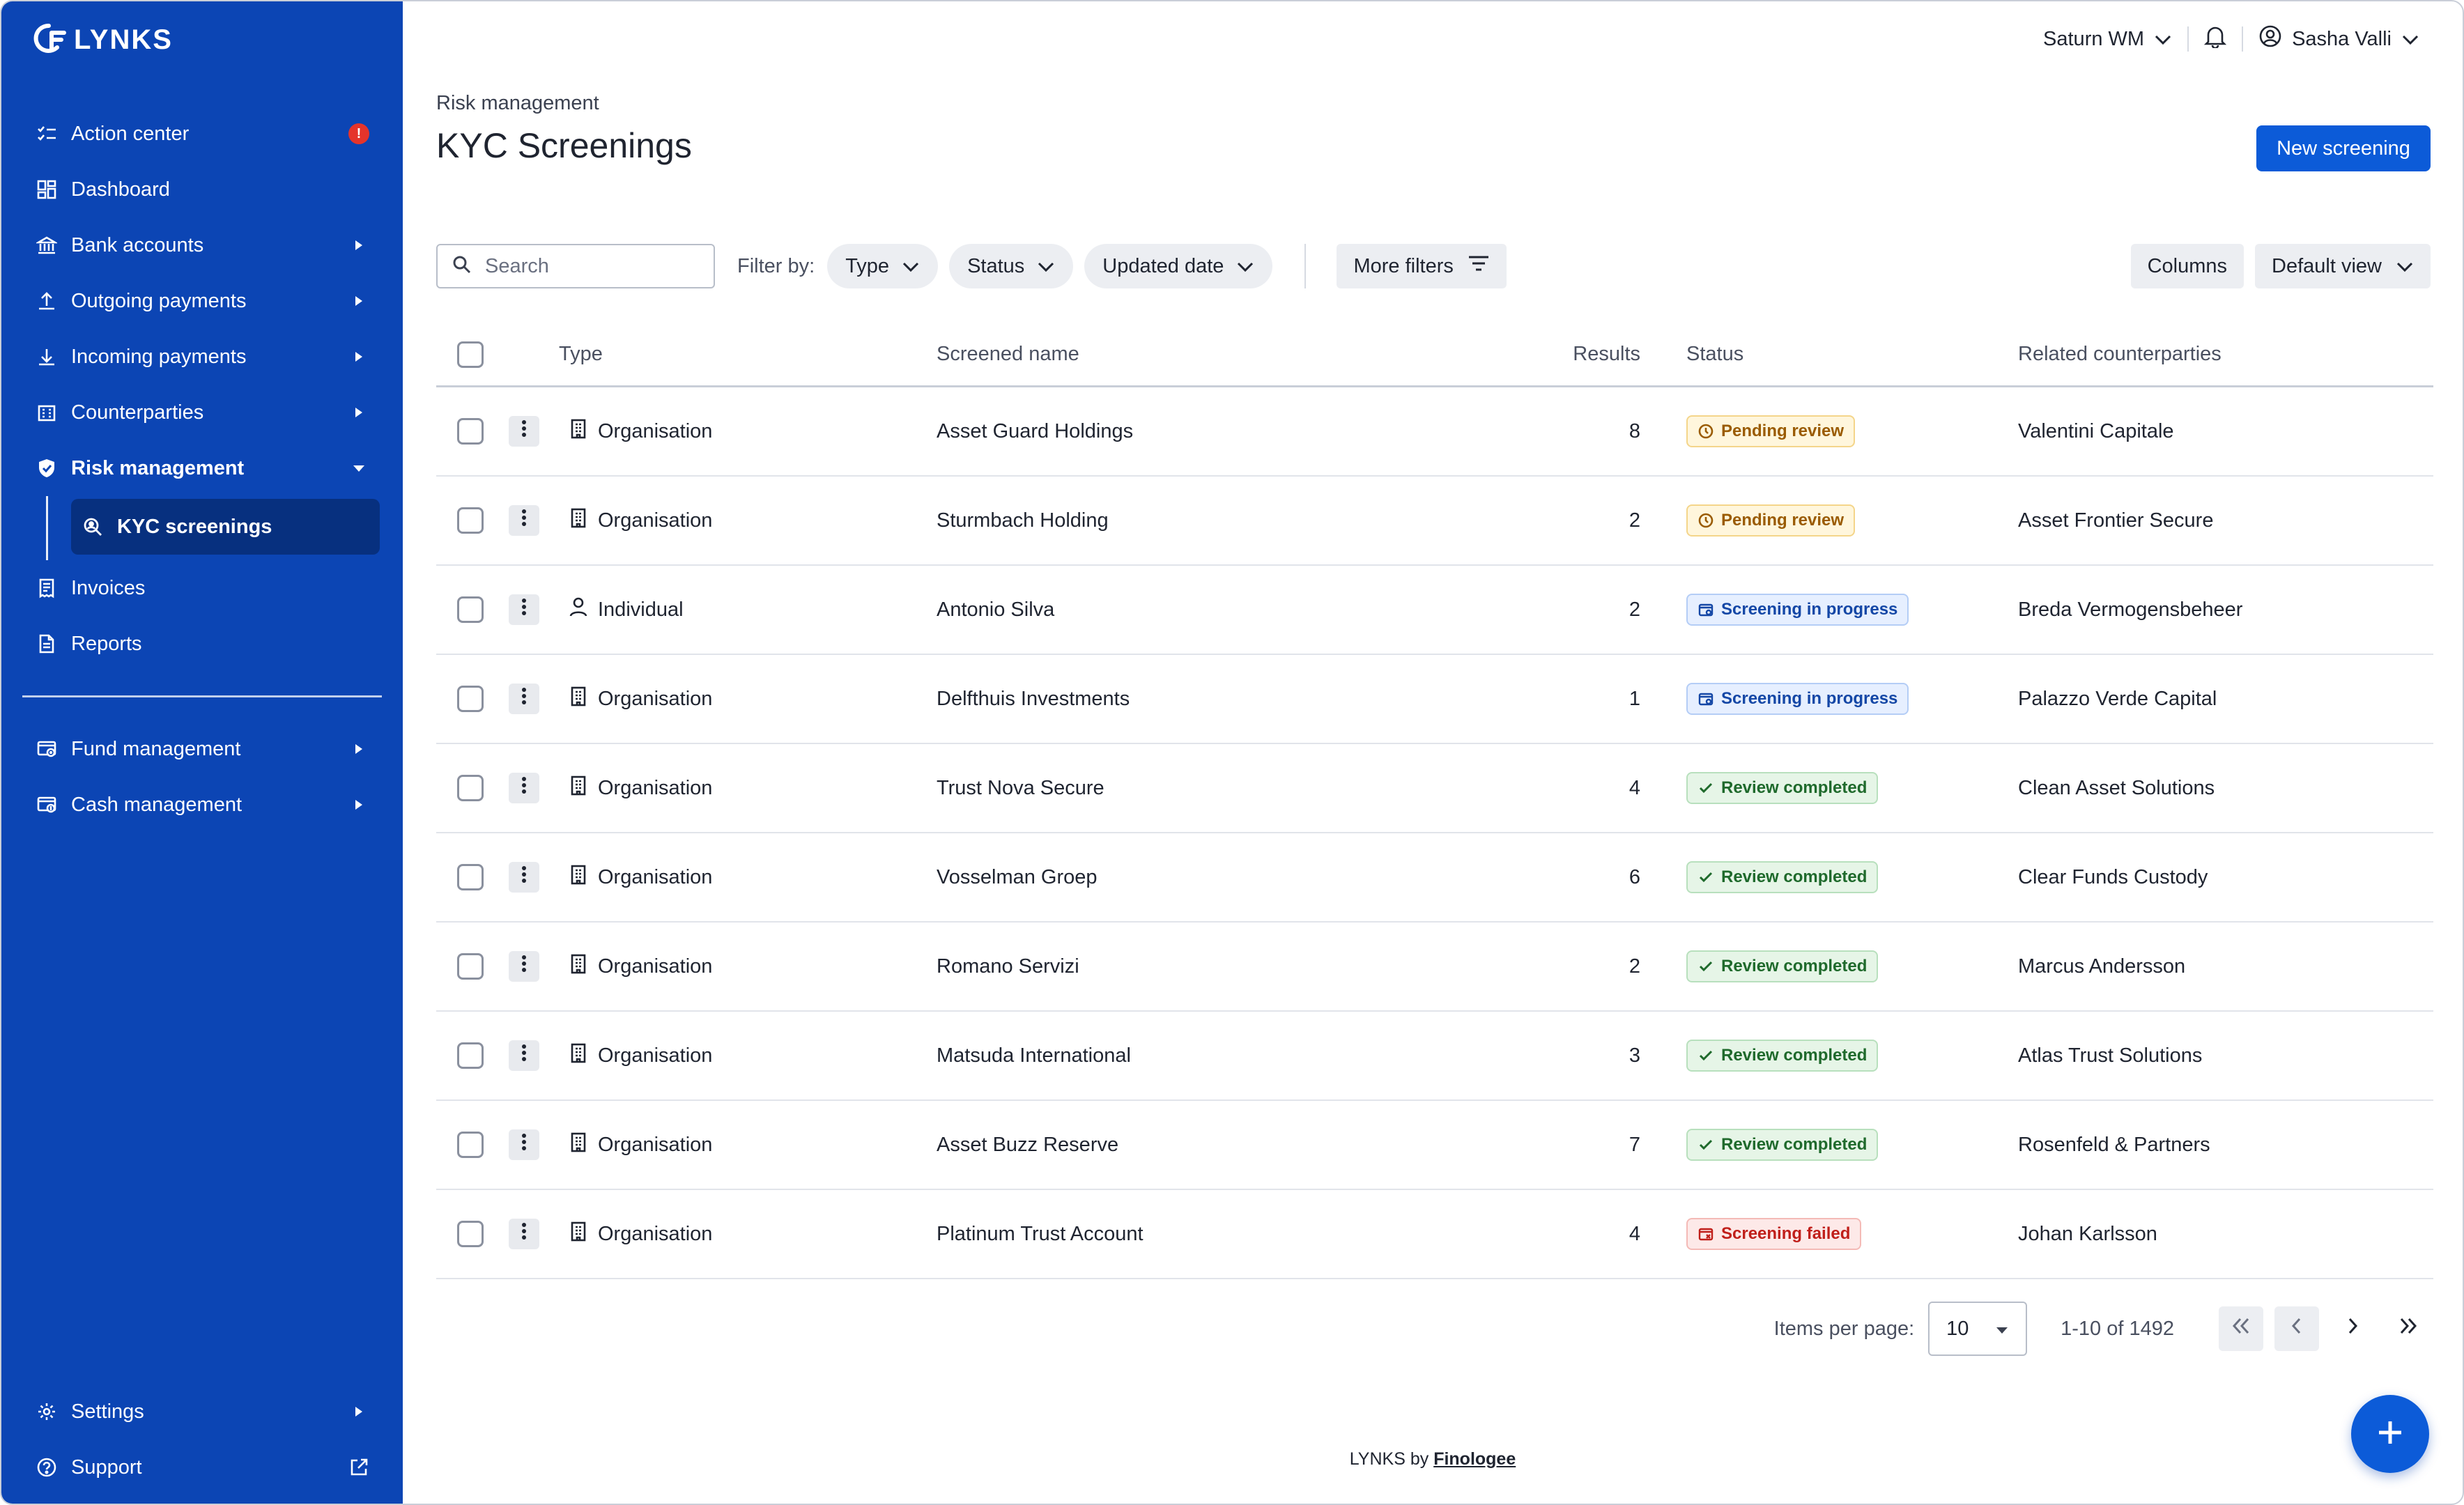 The height and width of the screenshot is (1505, 2464). What do you see at coordinates (103, 40) in the screenshot?
I see `lynks-logo: LYNKS` at bounding box center [103, 40].